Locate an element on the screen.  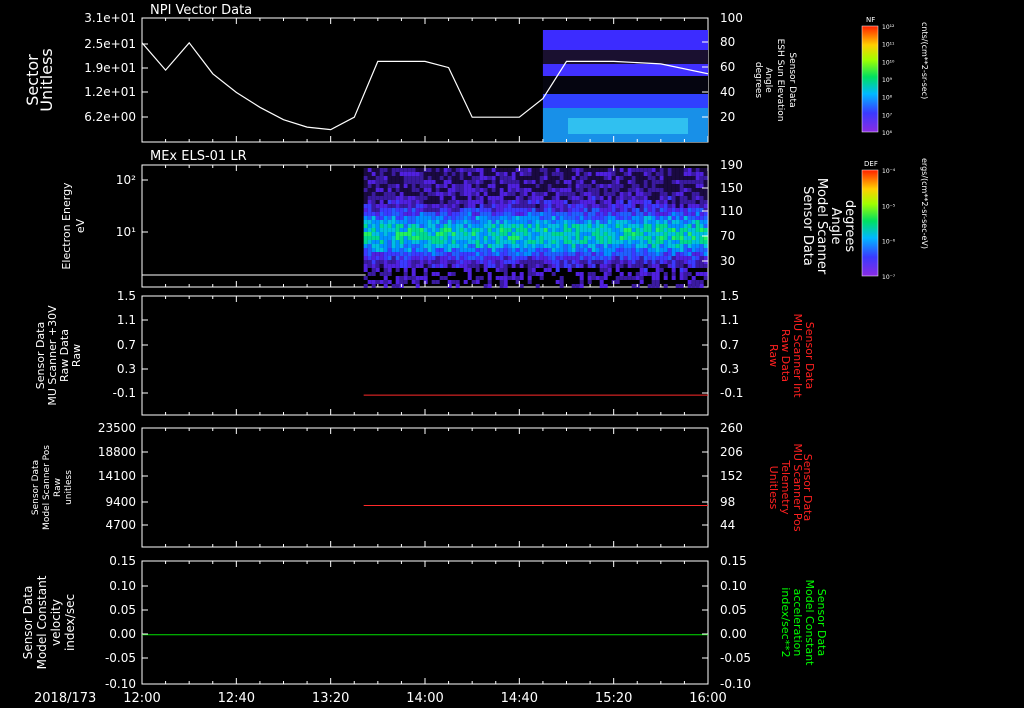
time-tick-label: 13:20 is located at coordinates (330, 698).